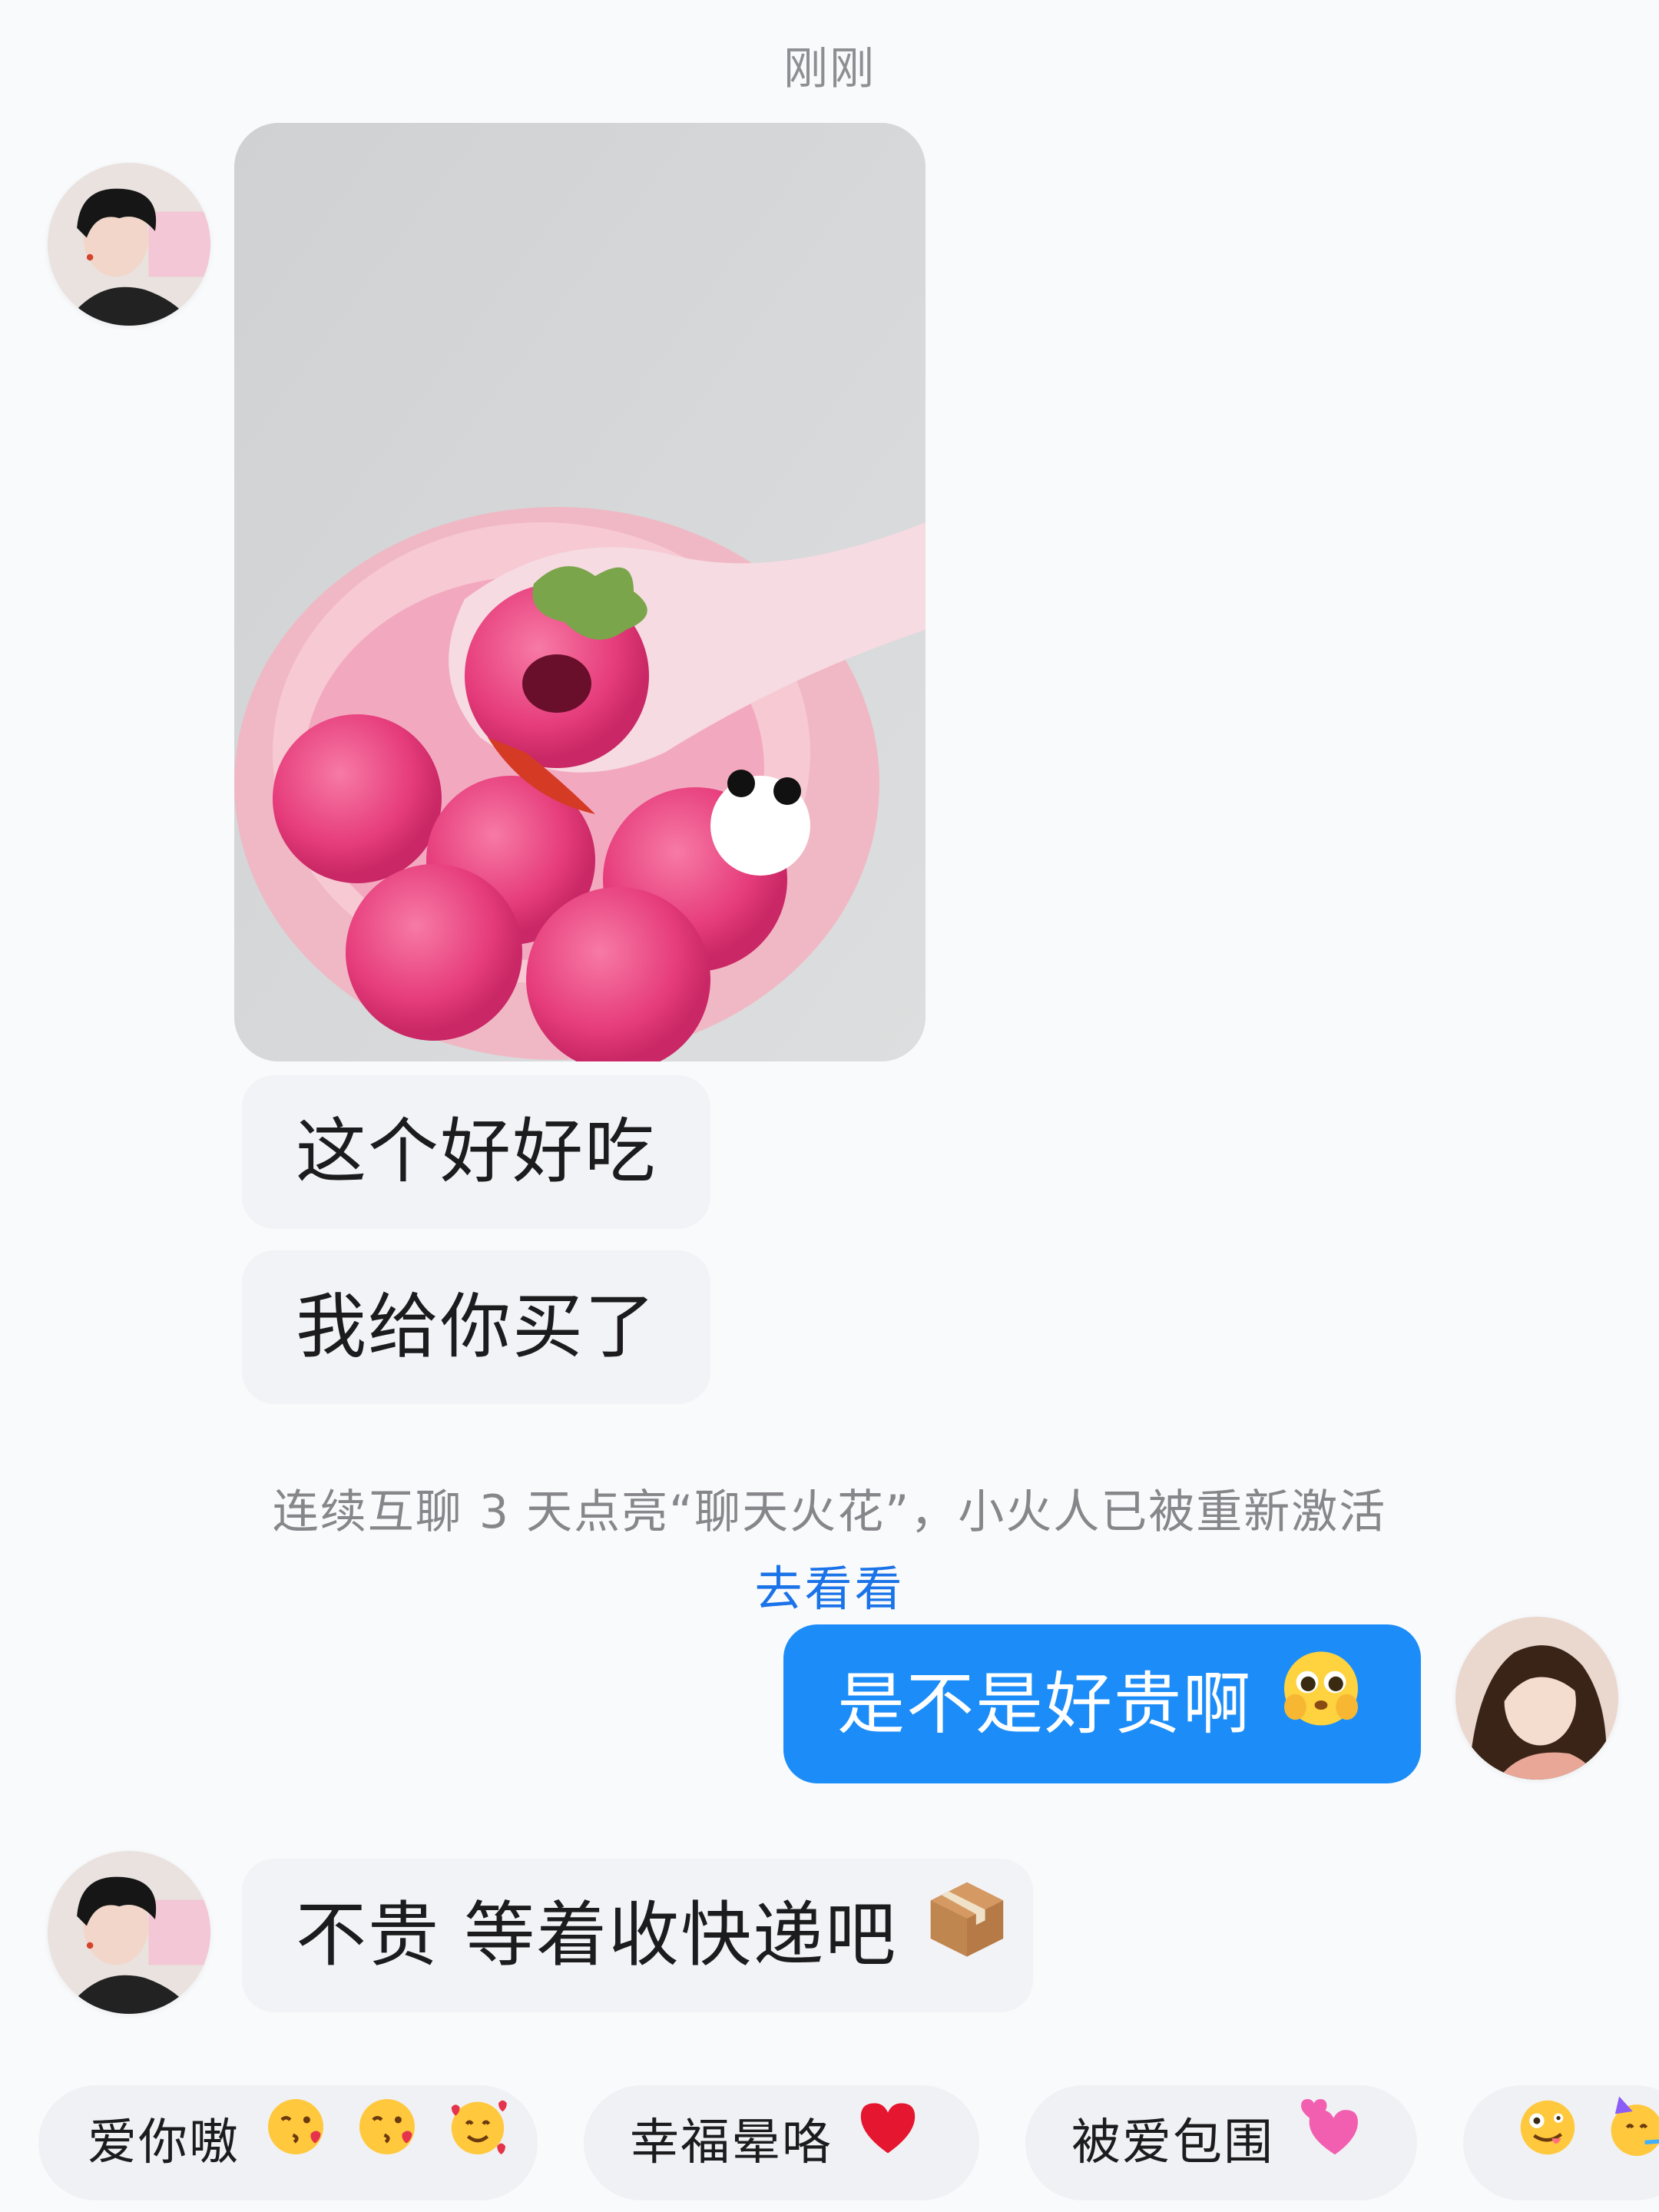 This screenshot has height=2212, width=1659. What do you see at coordinates (476, 1327) in the screenshot?
I see `message-bubble-incoming: 我给你买了` at bounding box center [476, 1327].